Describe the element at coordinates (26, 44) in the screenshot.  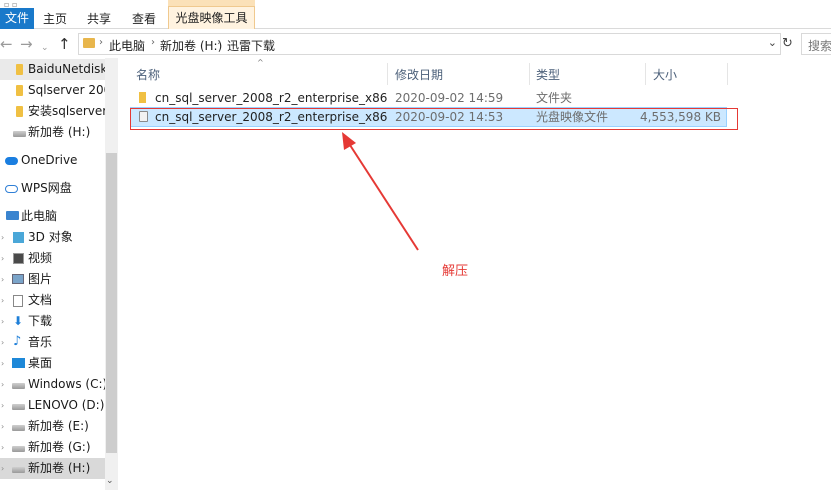
I see `forward-icon: →` at that location.